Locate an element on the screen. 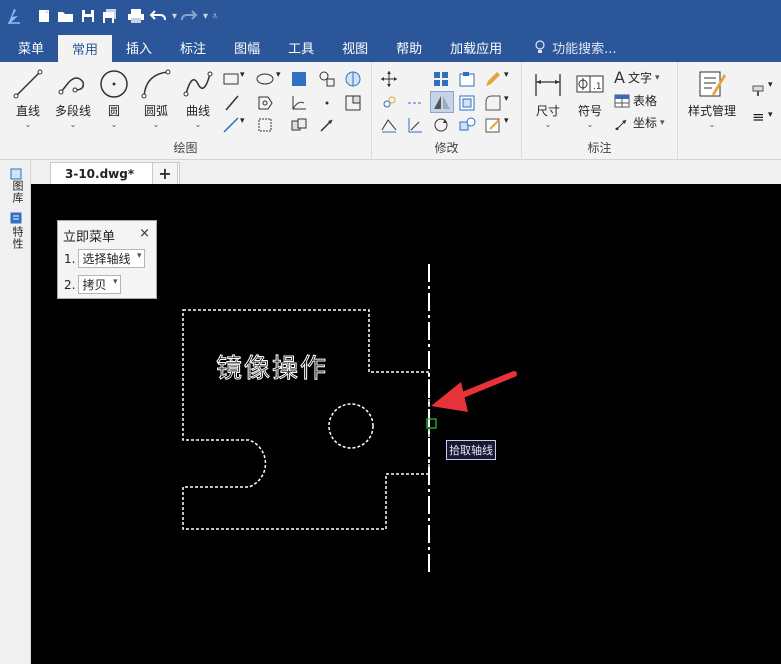  more-options-icon: ≡ is located at coordinates (758, 117).